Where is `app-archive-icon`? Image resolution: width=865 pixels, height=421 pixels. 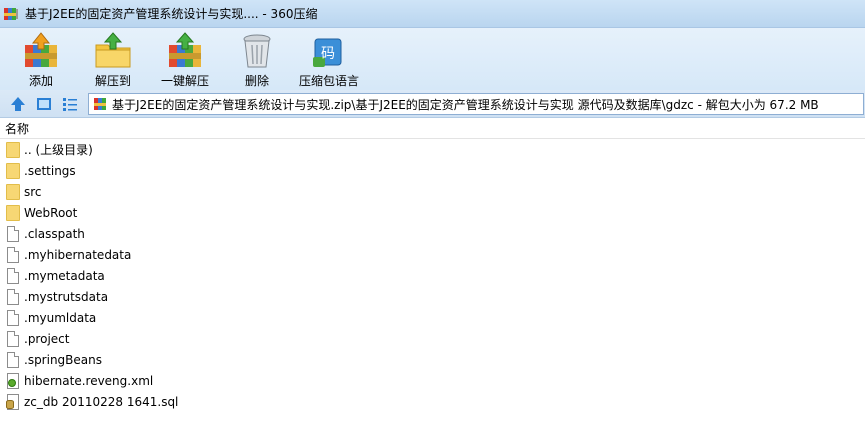 app-archive-icon is located at coordinates (11, 14).